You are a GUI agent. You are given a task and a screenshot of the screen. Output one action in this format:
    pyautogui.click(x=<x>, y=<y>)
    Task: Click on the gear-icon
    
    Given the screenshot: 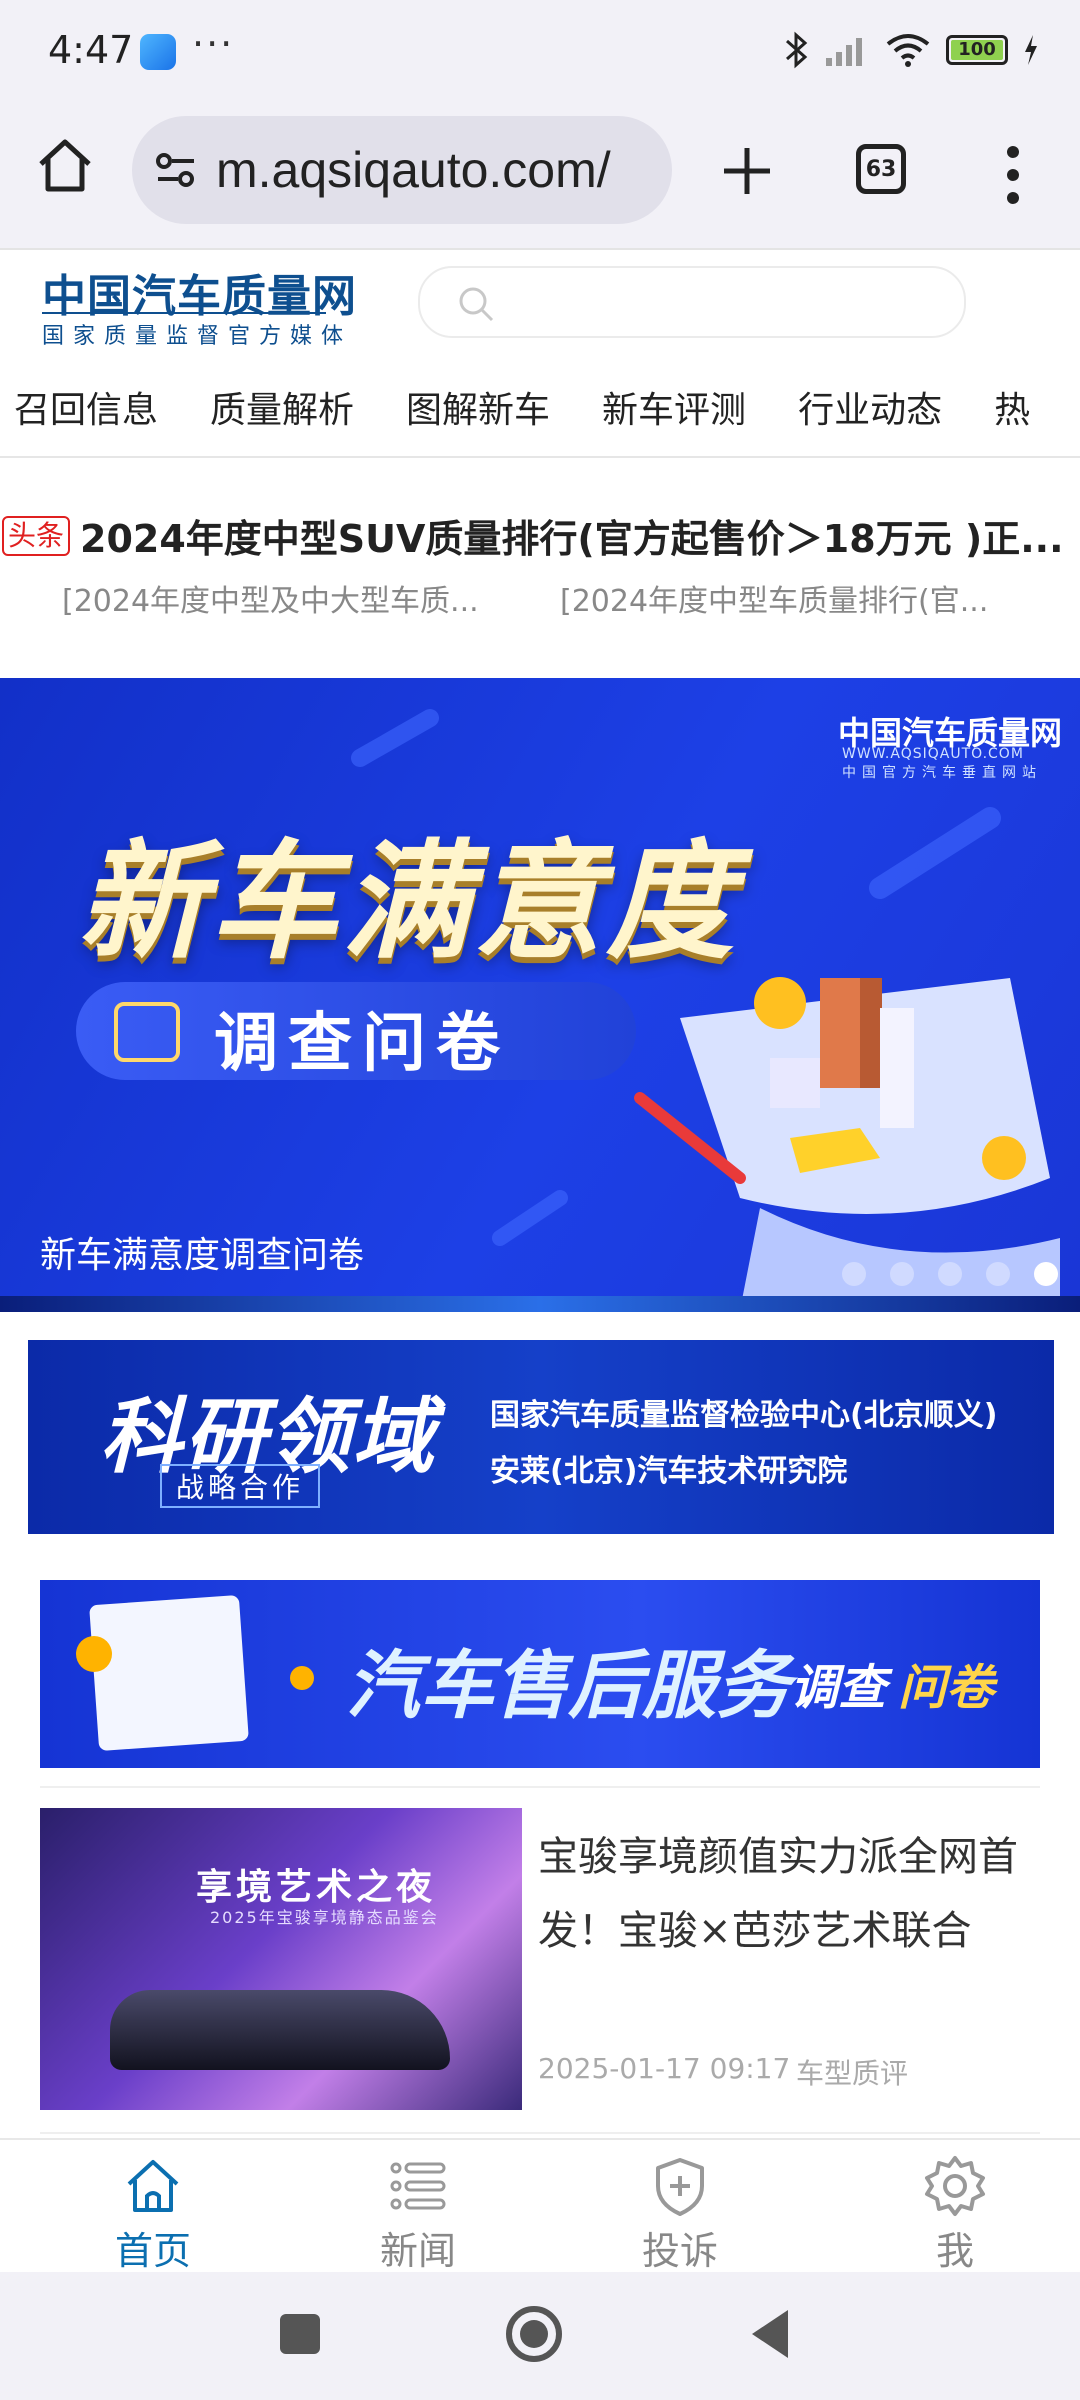 What is the action you would take?
    pyautogui.click(x=955, y=2186)
    